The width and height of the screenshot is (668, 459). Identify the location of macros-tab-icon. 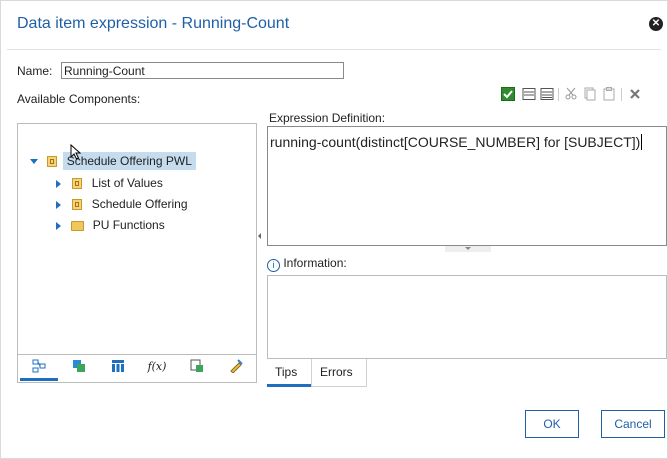
(236, 366).